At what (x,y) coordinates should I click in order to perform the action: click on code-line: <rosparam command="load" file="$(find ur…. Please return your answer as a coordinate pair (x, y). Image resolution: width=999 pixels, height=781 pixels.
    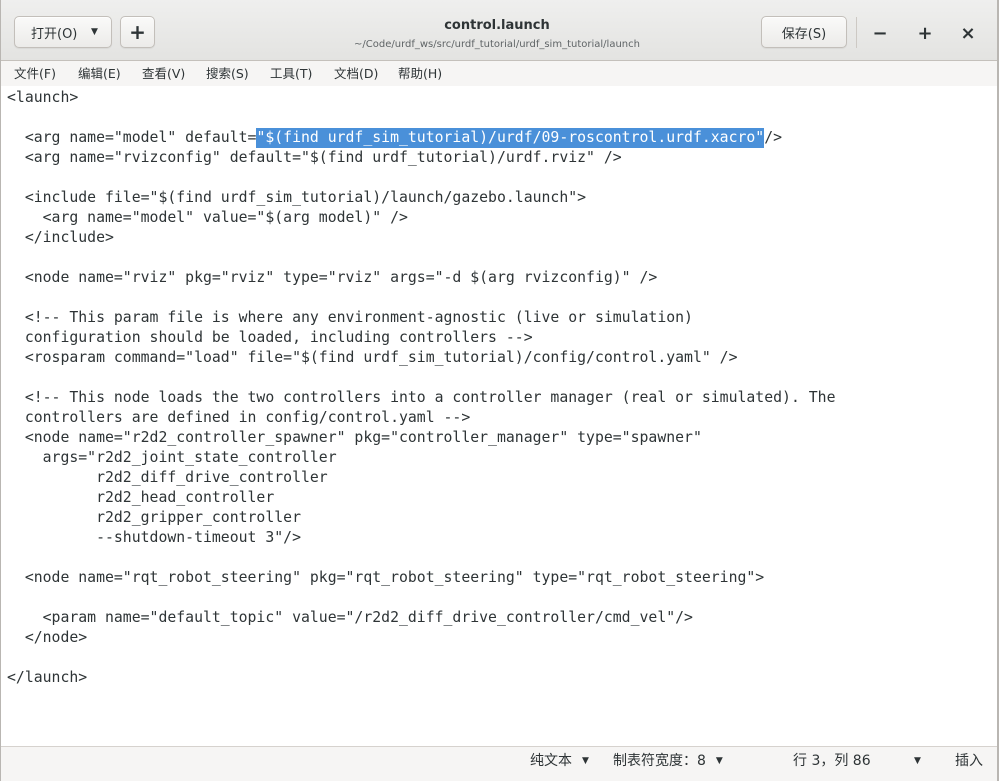
    Looking at the image, I should click on (503, 358).